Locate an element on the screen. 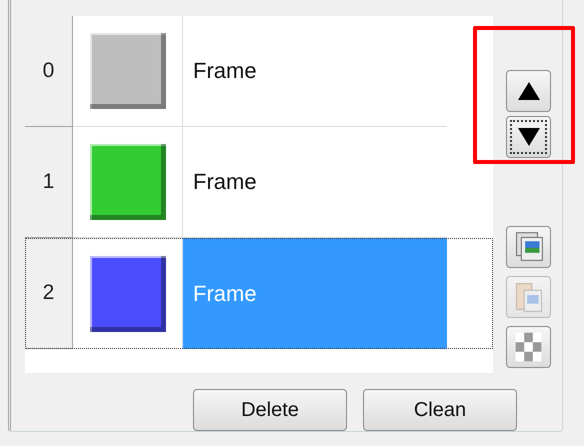 This screenshot has width=584, height=446. move-down-button is located at coordinates (528, 137).